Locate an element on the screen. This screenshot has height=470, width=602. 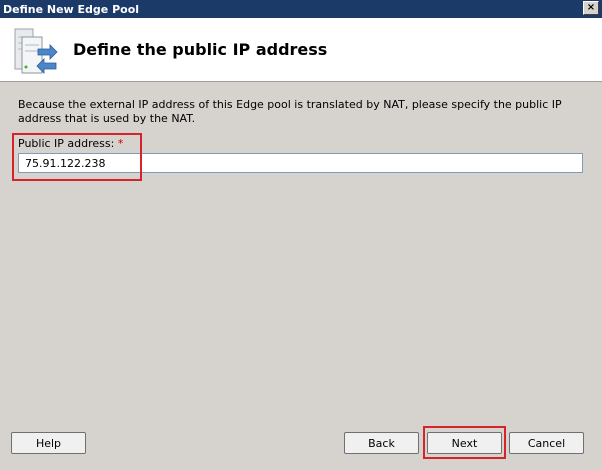
close-icon: × is located at coordinates (591, 7).